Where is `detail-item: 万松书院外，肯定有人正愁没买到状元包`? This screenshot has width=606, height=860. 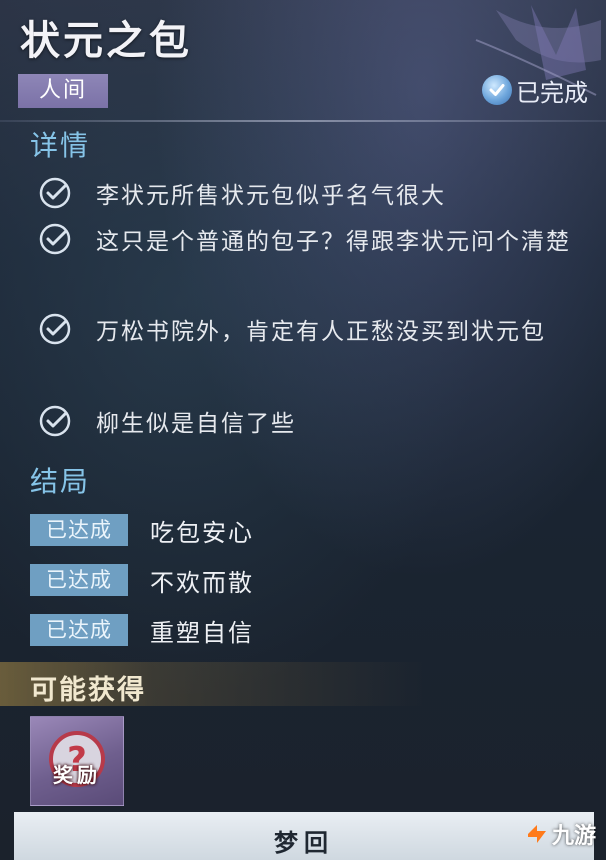
detail-item: 万松书院外，肯定有人正愁没买到状元包 is located at coordinates (318, 332).